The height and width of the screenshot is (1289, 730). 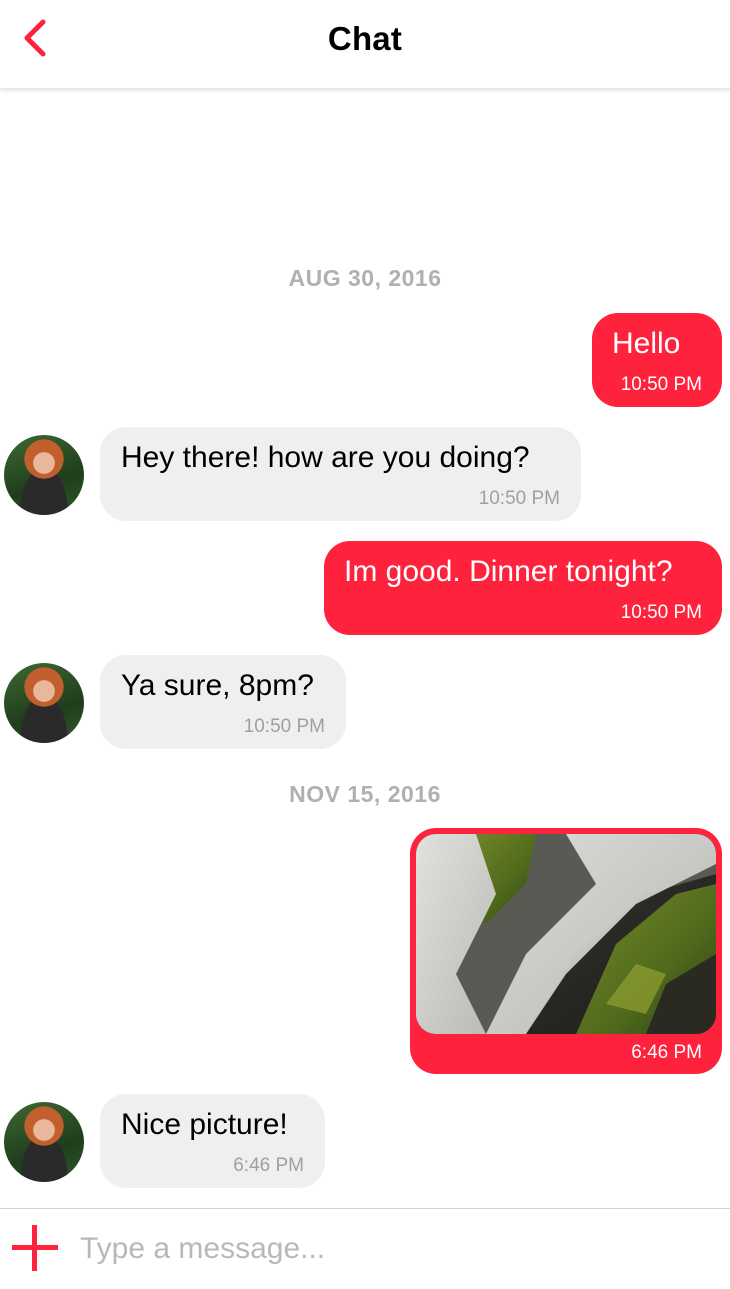 I want to click on waterfall-photo, so click(x=566, y=934).